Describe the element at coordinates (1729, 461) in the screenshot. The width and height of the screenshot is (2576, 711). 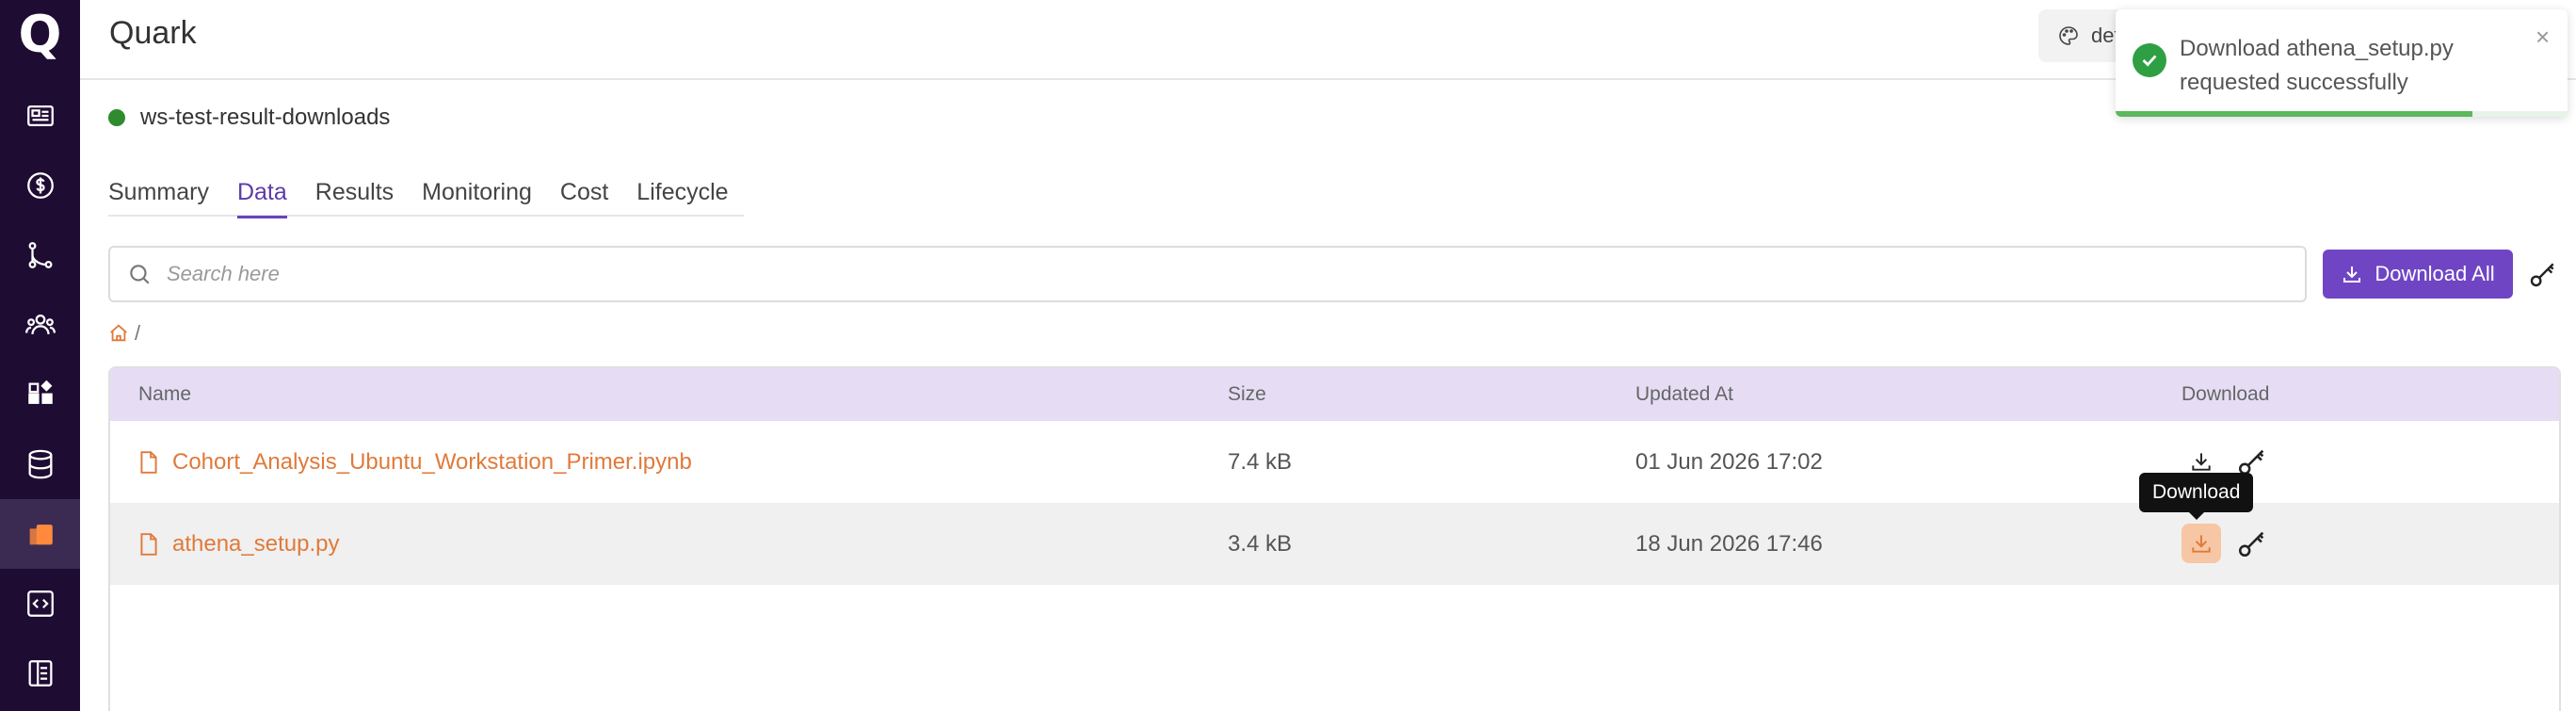
I see `file-updated-at: 01 Jun 2026 17:02` at that location.